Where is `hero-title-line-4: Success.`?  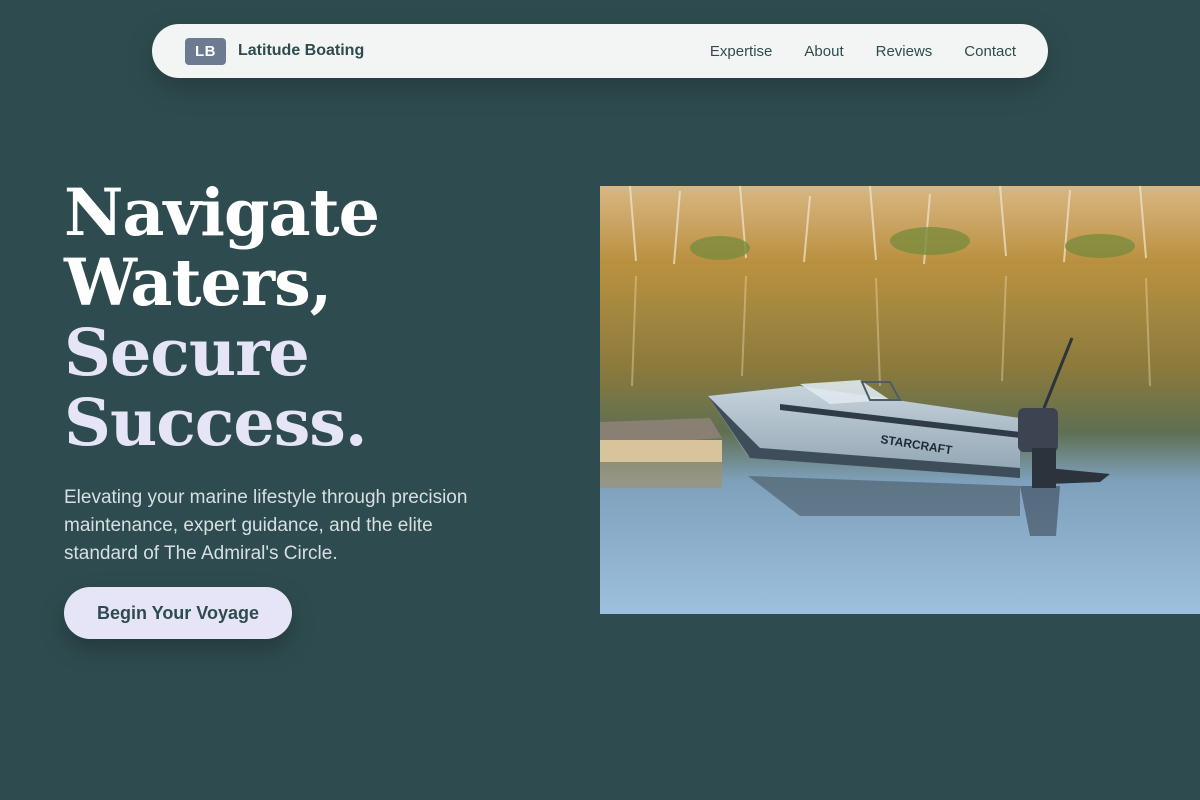
hero-title-line-4: Success. is located at coordinates (216, 423).